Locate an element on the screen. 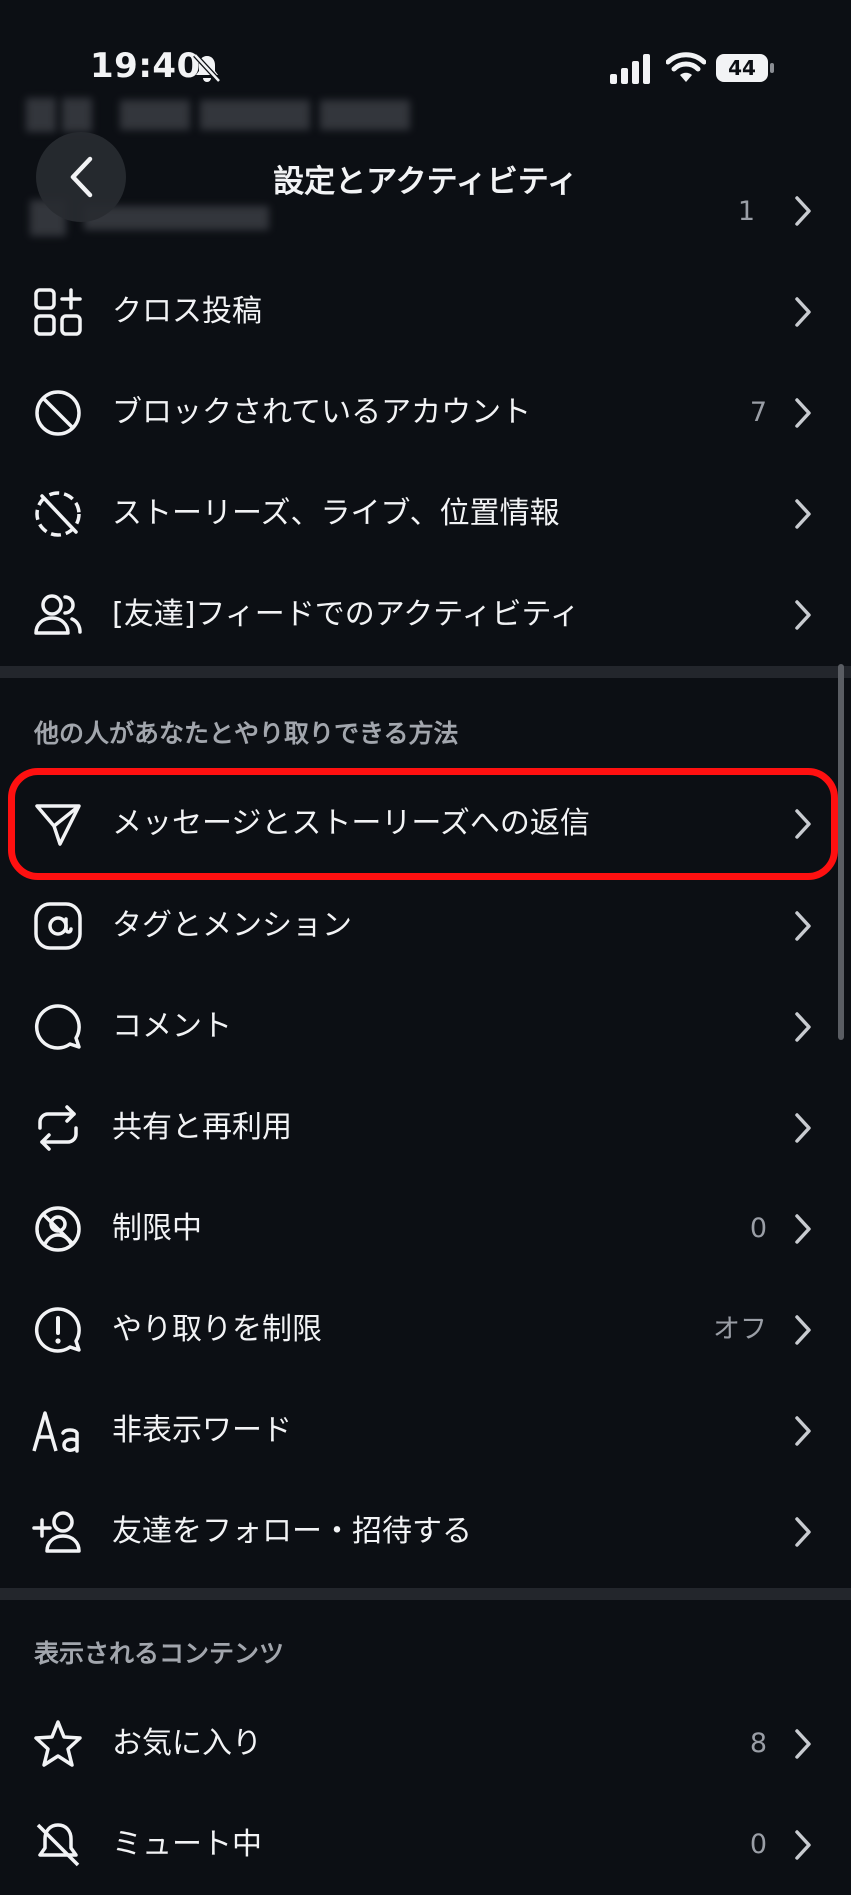 This screenshot has height=1895, width=851. settings-row-restricted: 制限中 0 is located at coordinates (425, 1229).